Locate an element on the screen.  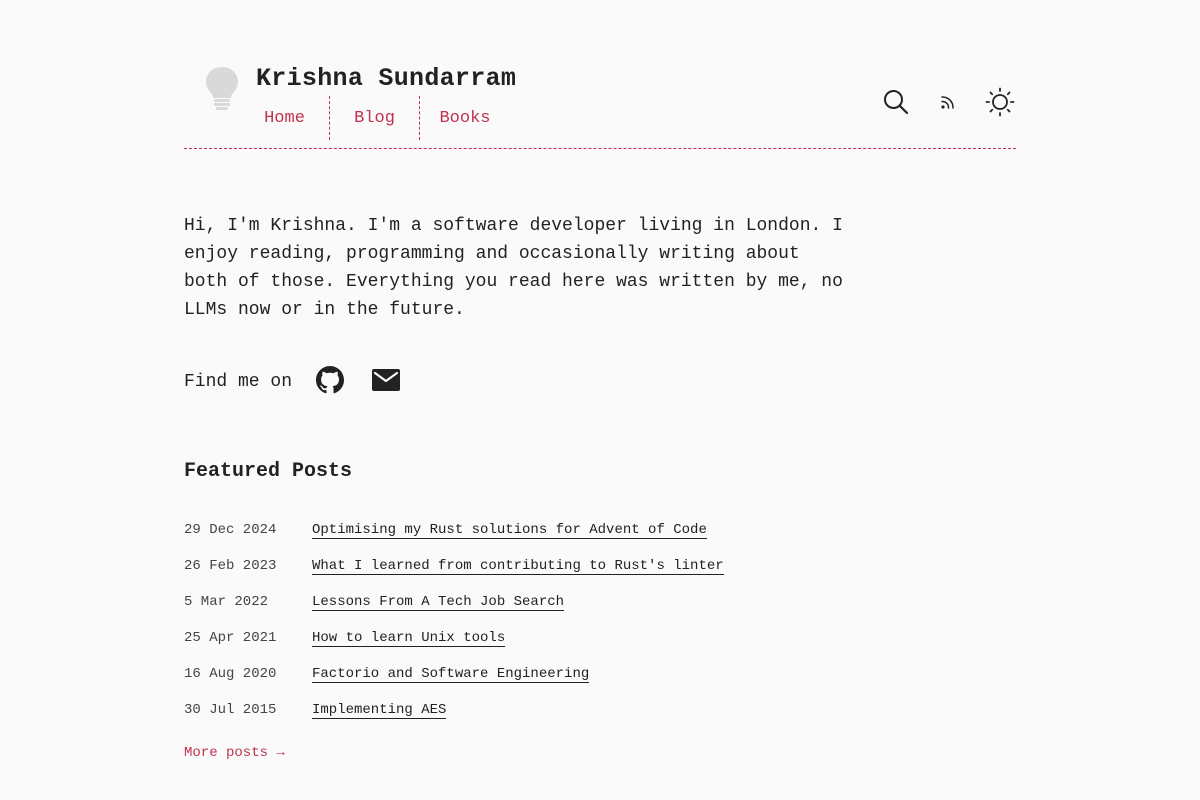
rss-icon is located at coordinates (948, 102).